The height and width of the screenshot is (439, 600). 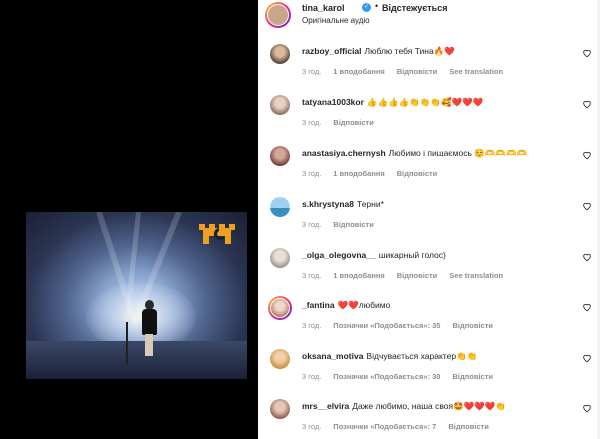 I want to click on performer-figure, so click(x=149, y=328).